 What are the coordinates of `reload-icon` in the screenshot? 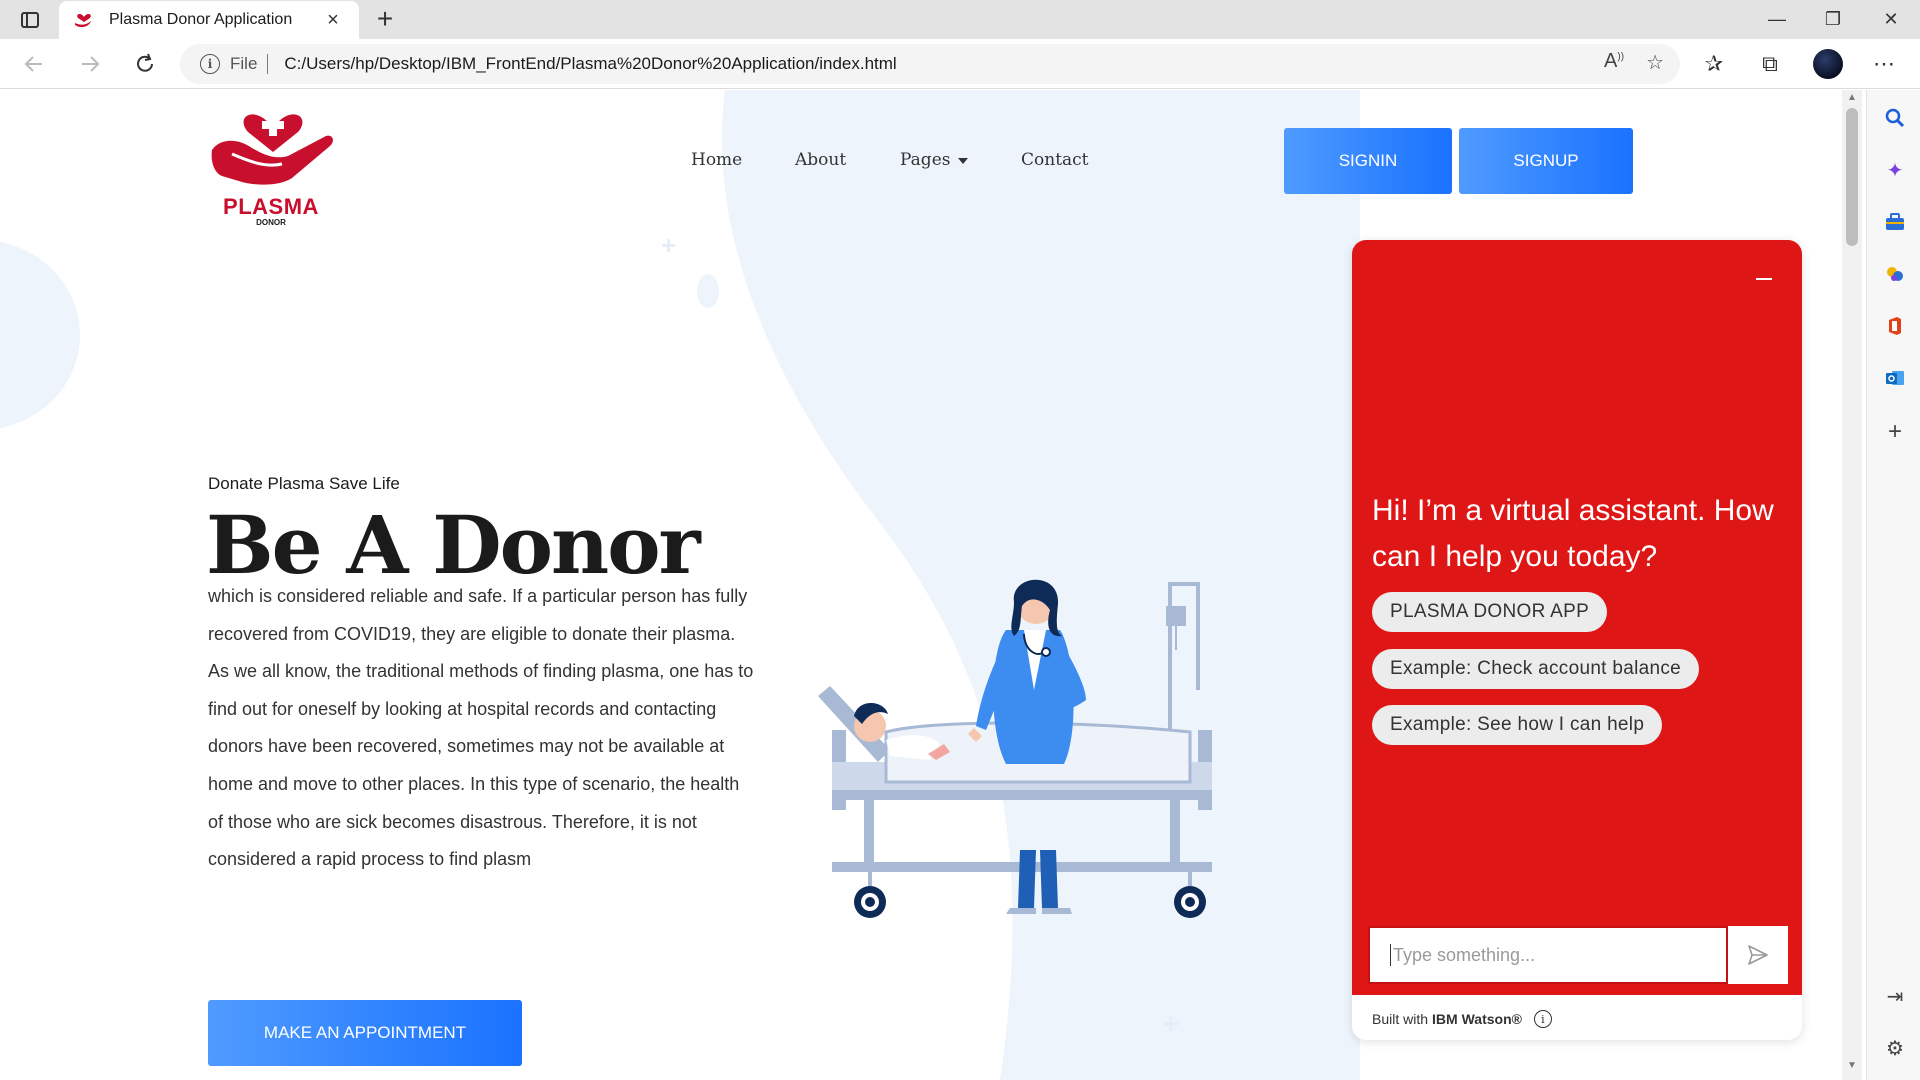 It's located at (145, 62).